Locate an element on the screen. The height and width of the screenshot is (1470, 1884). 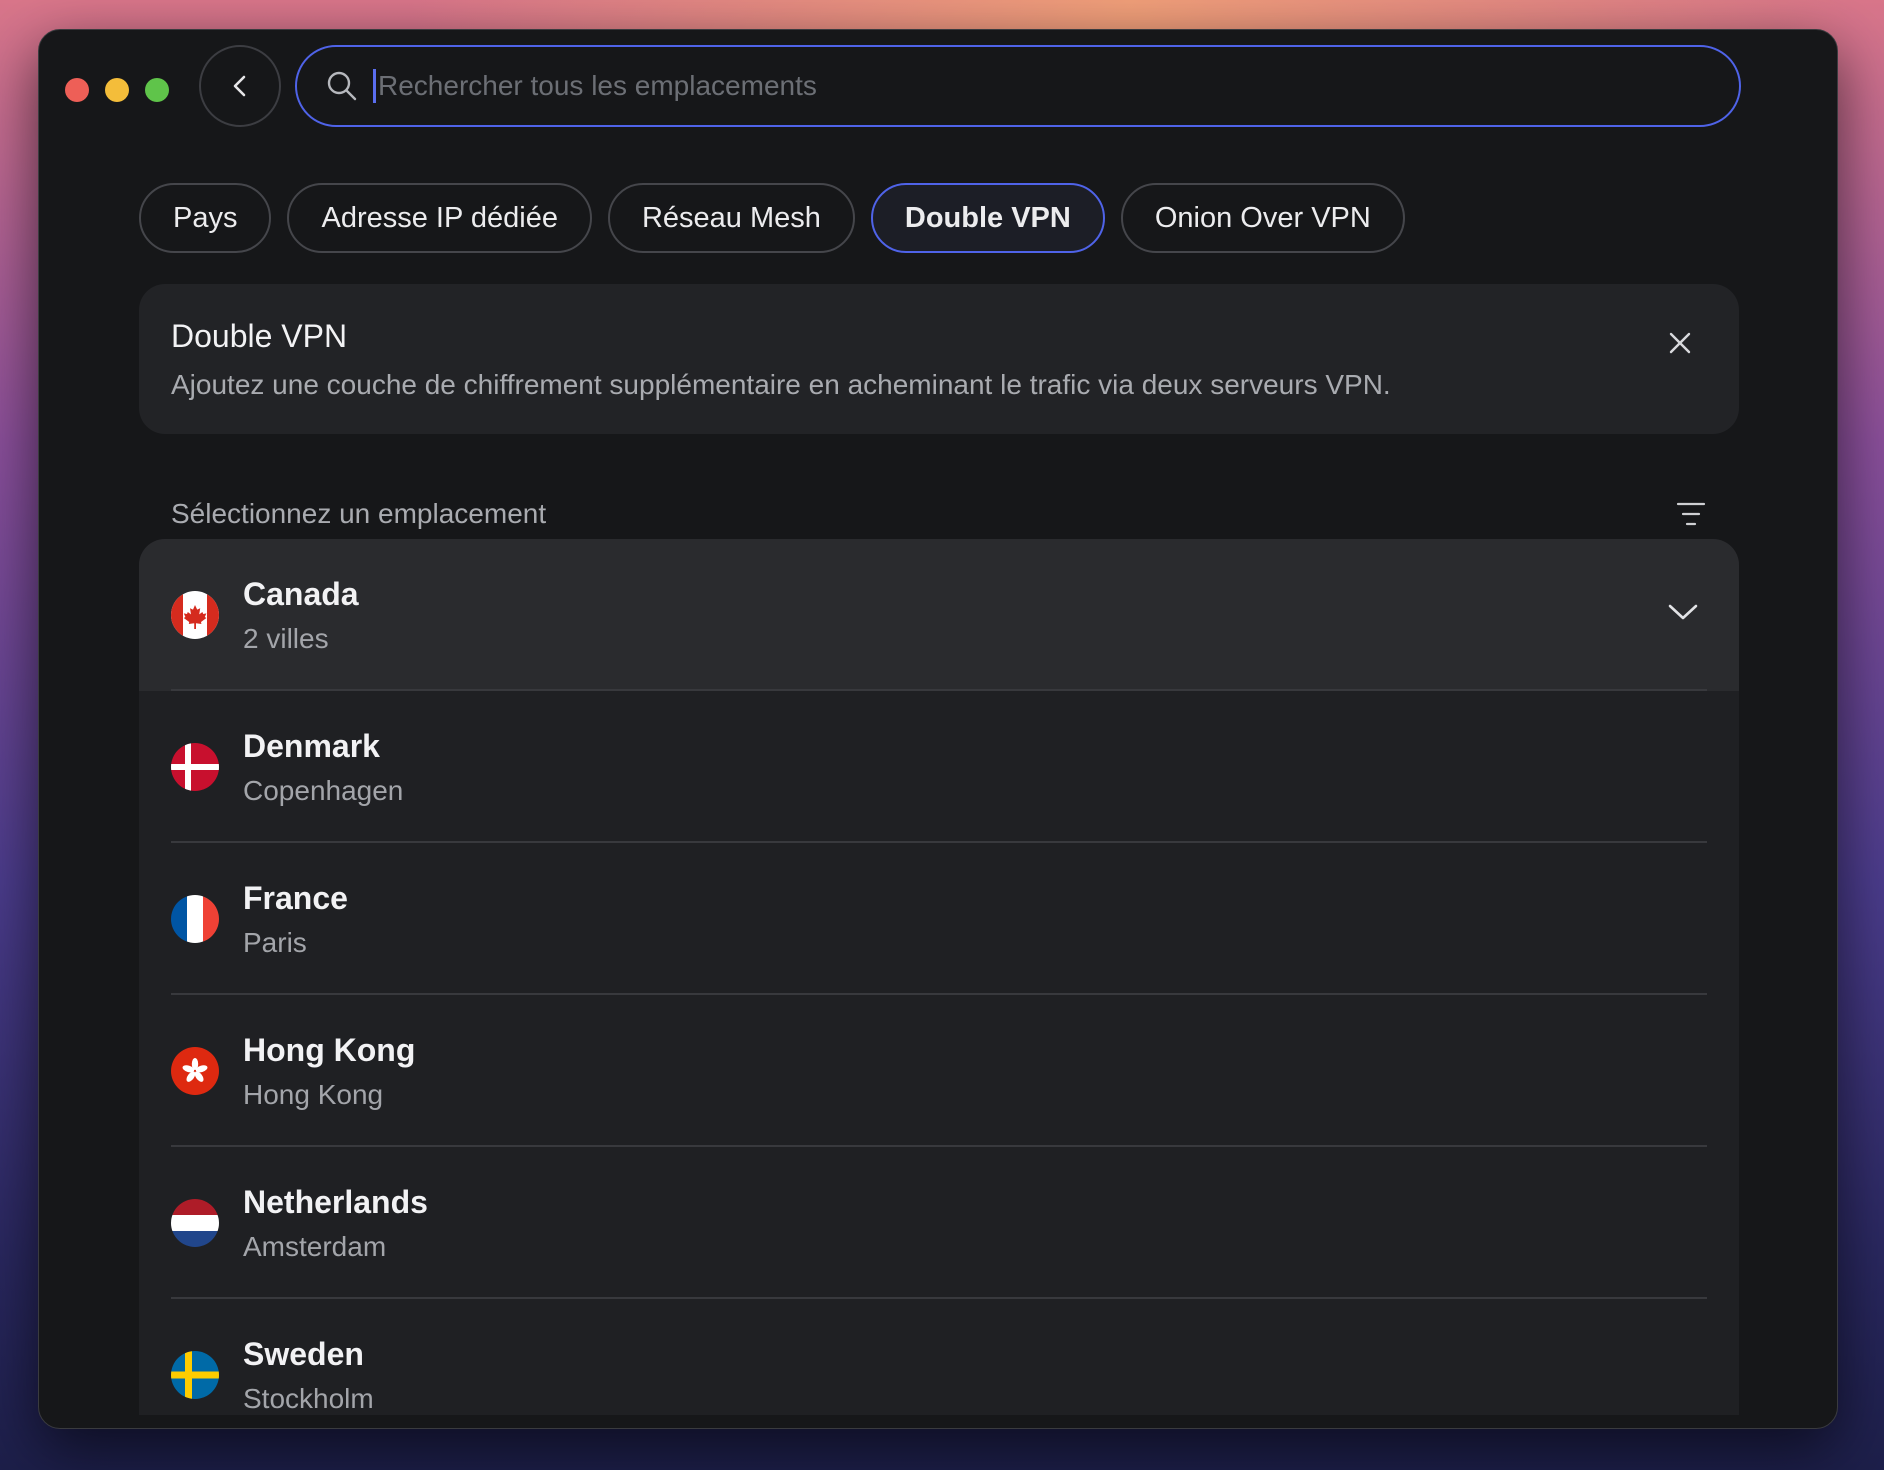
section-header: Sélectionnez un emplacement is located at coordinates (939, 514).